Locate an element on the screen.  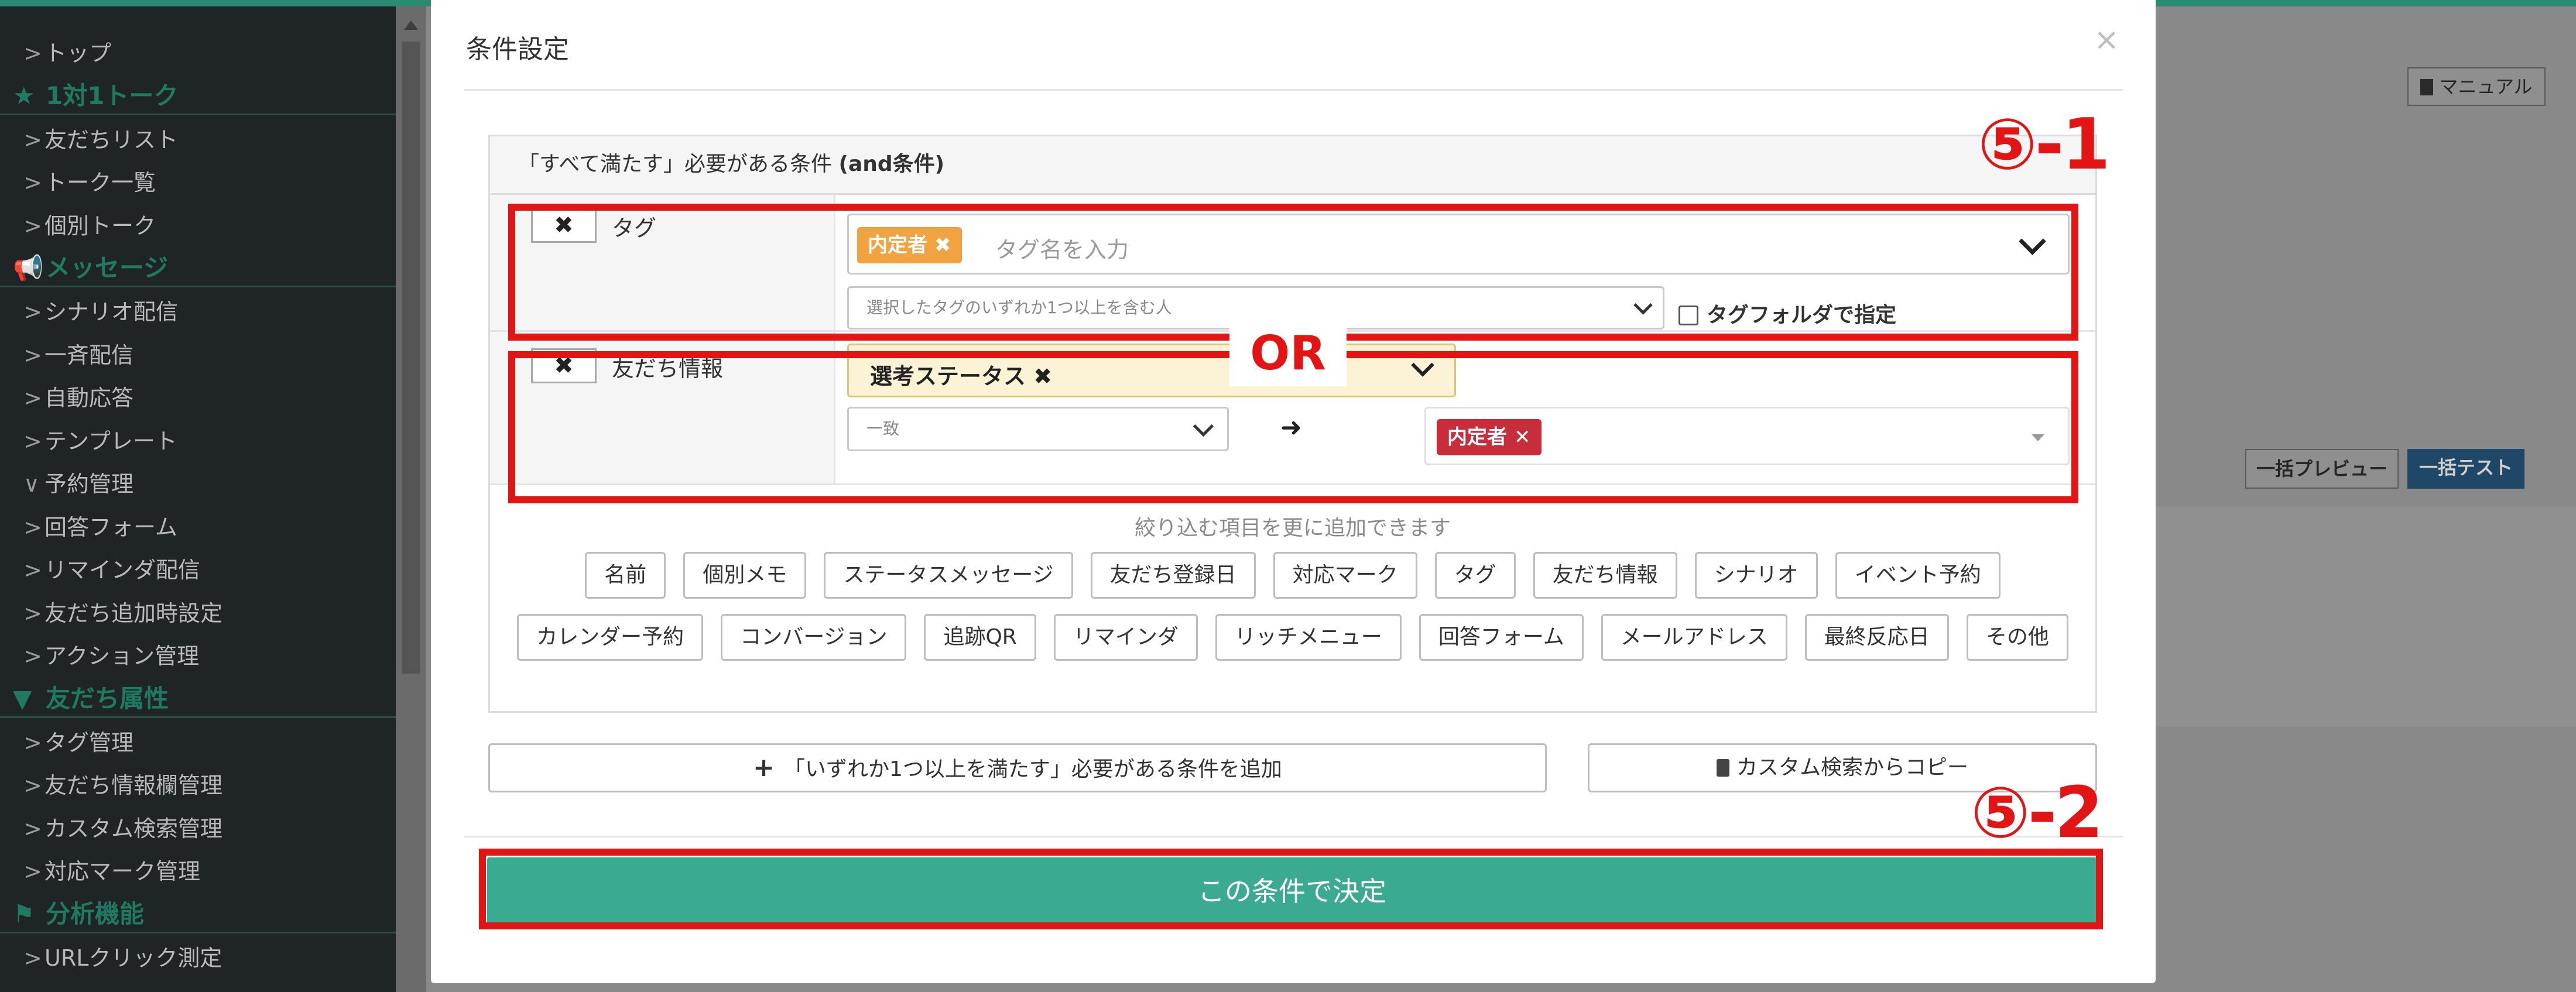
footer-divider is located at coordinates (1293, 836).